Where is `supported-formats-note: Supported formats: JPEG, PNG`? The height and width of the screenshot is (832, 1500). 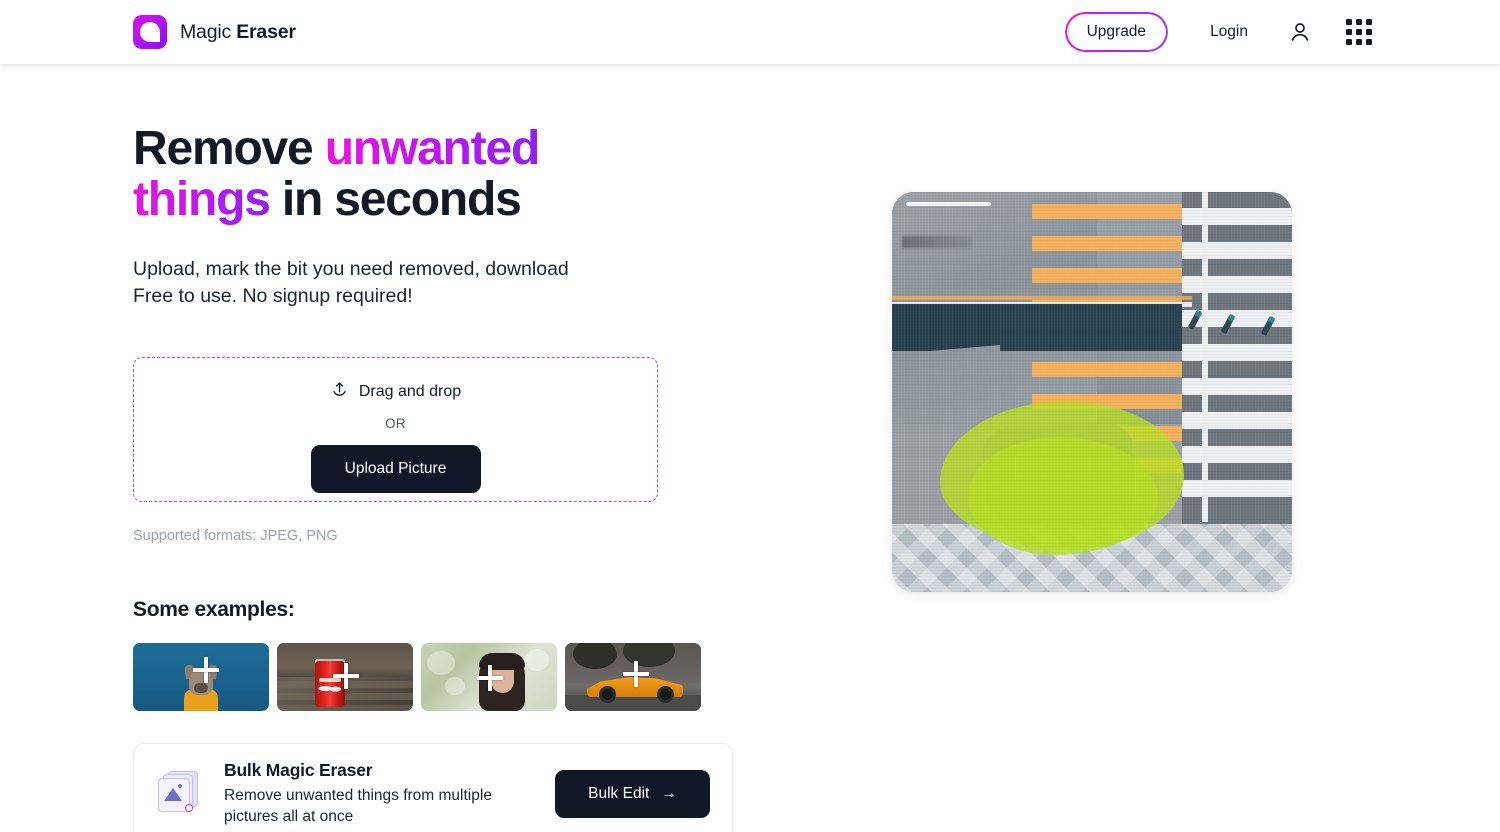
supported-formats-note: Supported formats: JPEG, PNG is located at coordinates (235, 536).